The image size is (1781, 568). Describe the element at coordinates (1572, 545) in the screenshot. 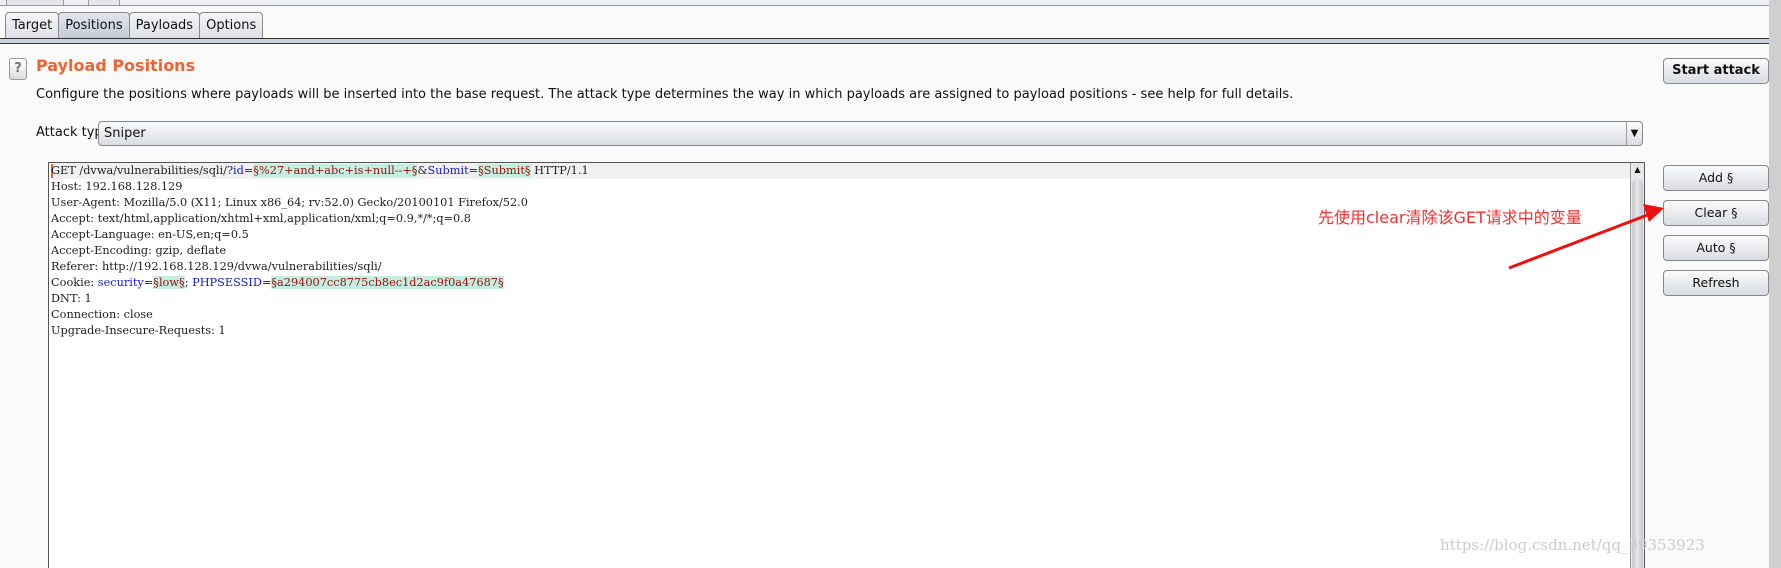

I see `watermark: https://blog.csdn.net/qq_39353923` at that location.